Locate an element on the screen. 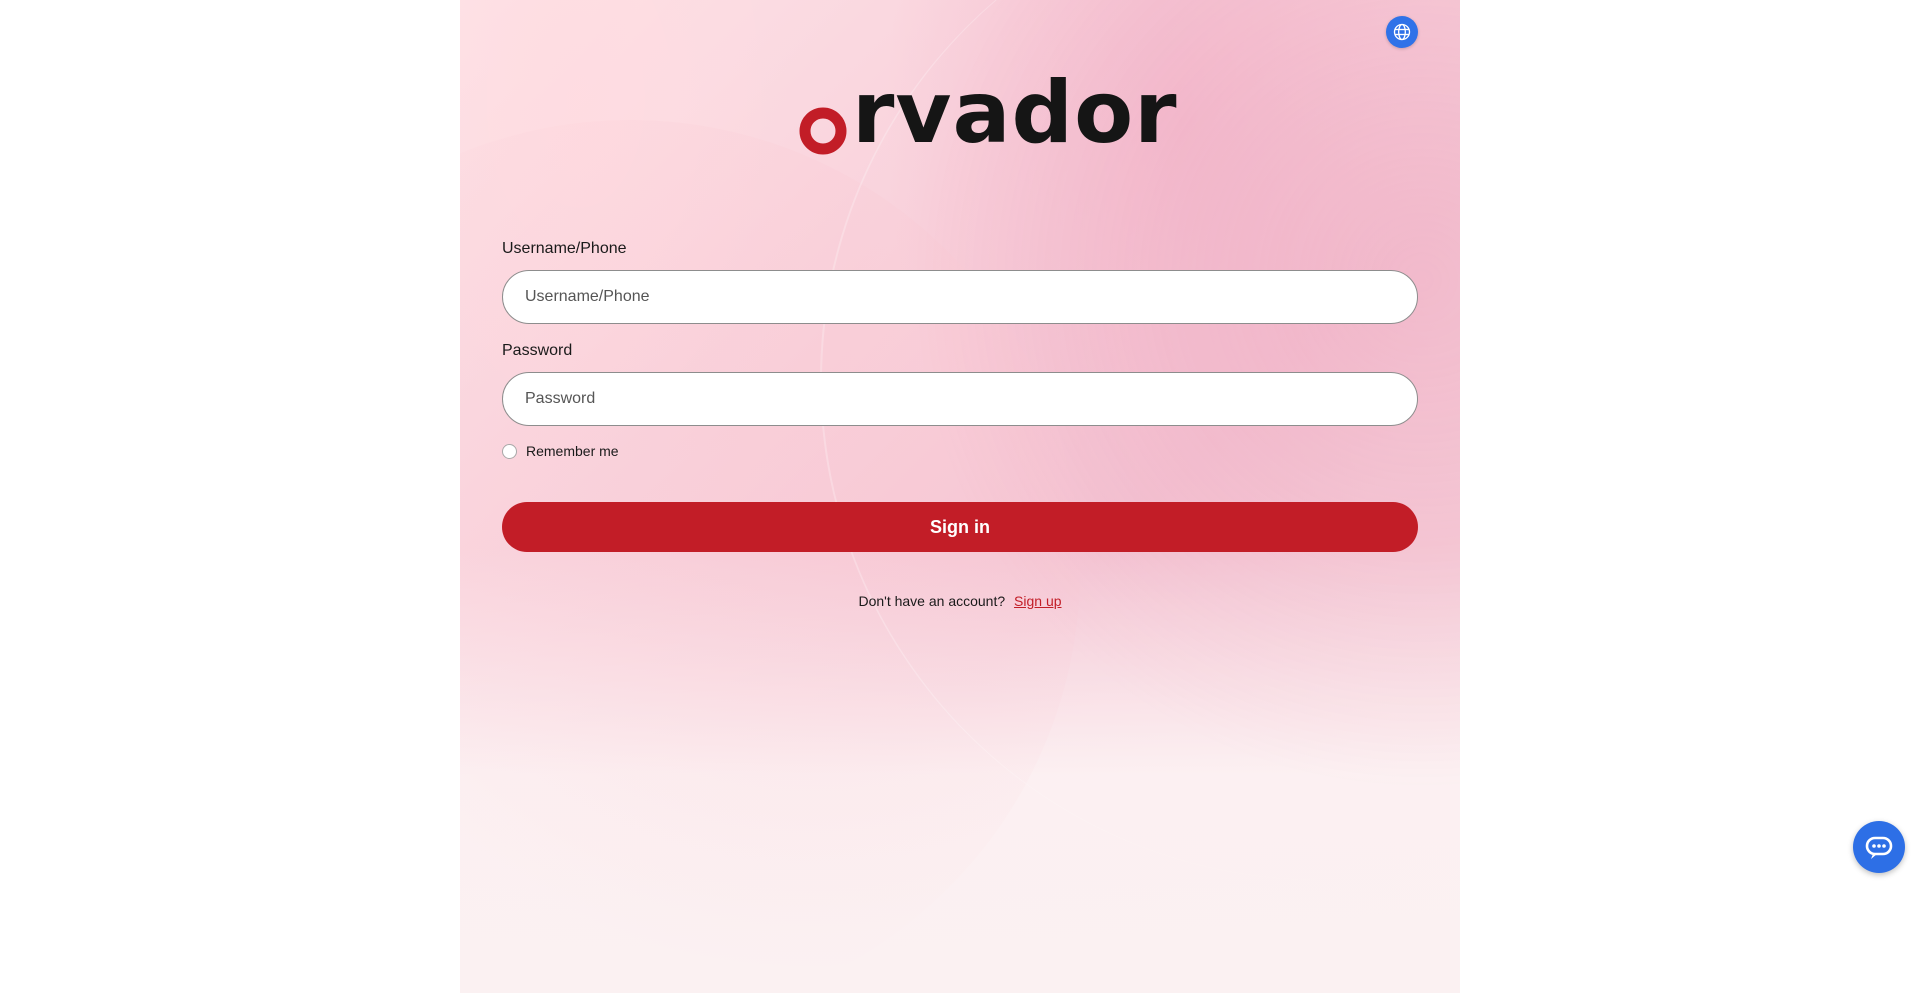 The height and width of the screenshot is (993, 1920). globe-icon is located at coordinates (1402, 32).